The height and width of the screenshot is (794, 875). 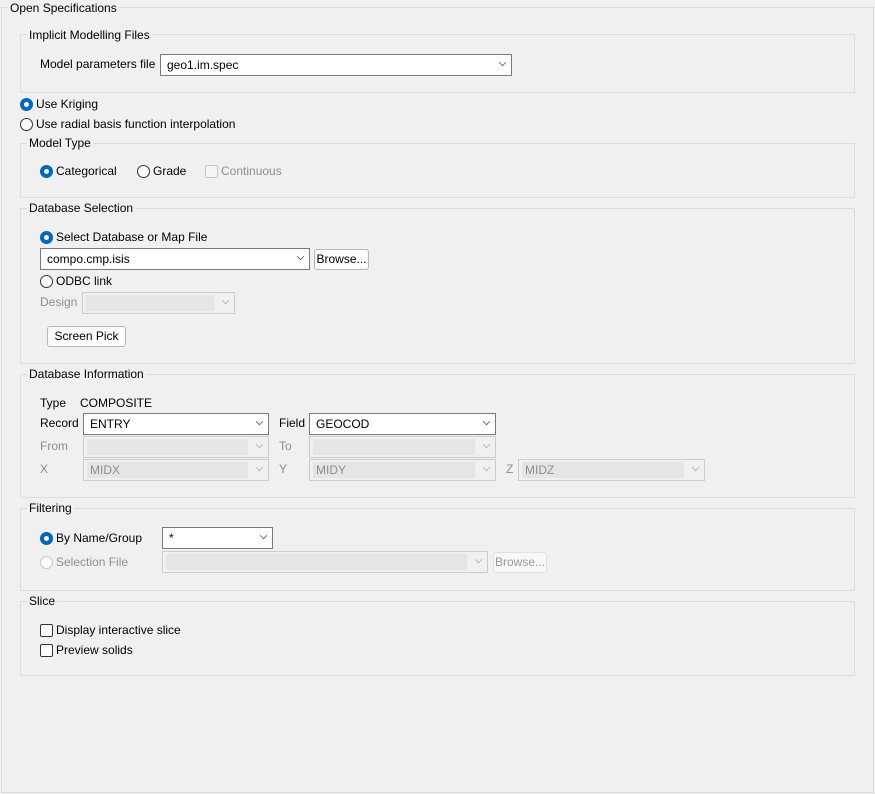 I want to click on use-rbf-radio, so click(x=26, y=124).